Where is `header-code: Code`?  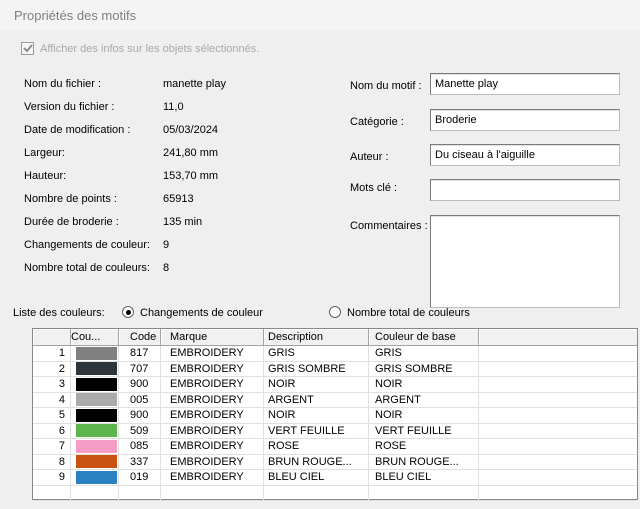
header-code: Code is located at coordinates (140, 337).